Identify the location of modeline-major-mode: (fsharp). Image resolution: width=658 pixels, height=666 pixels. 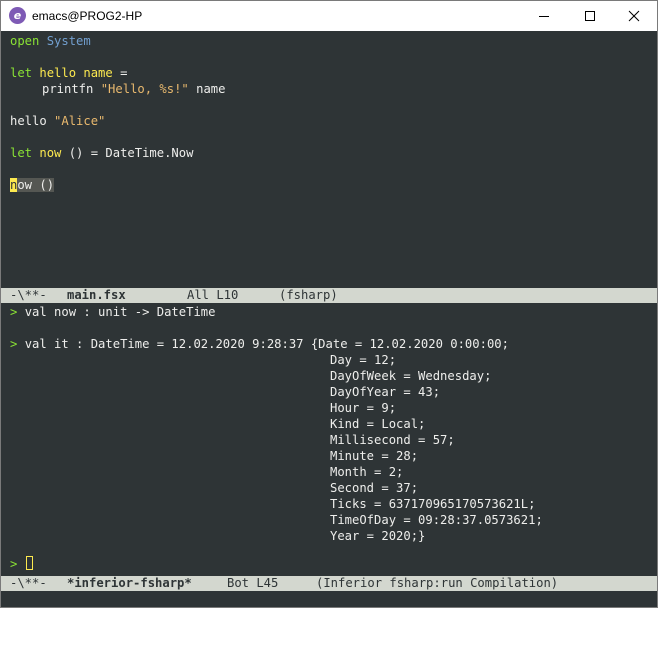
(308, 295).